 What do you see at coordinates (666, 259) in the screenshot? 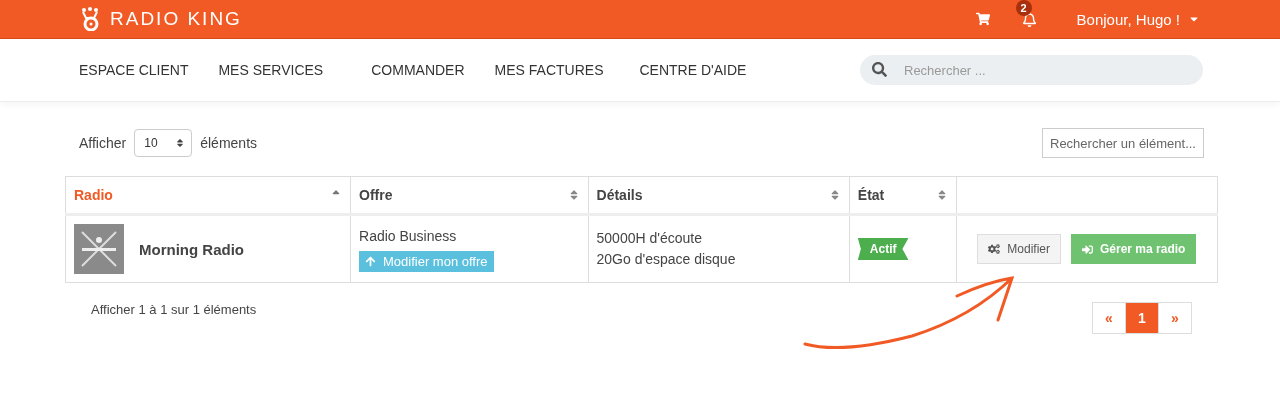
I see `detail-line: 20Go d'espace disque` at bounding box center [666, 259].